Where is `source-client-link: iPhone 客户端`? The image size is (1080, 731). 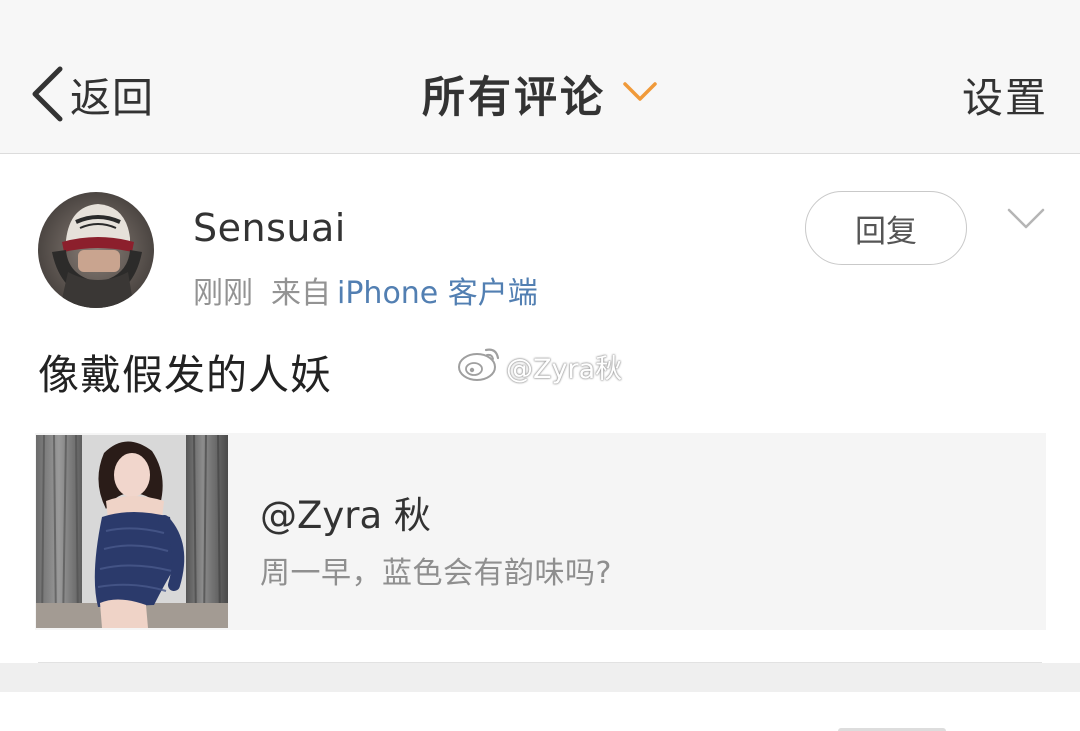
source-client-link: iPhone 客户端 is located at coordinates (437, 293).